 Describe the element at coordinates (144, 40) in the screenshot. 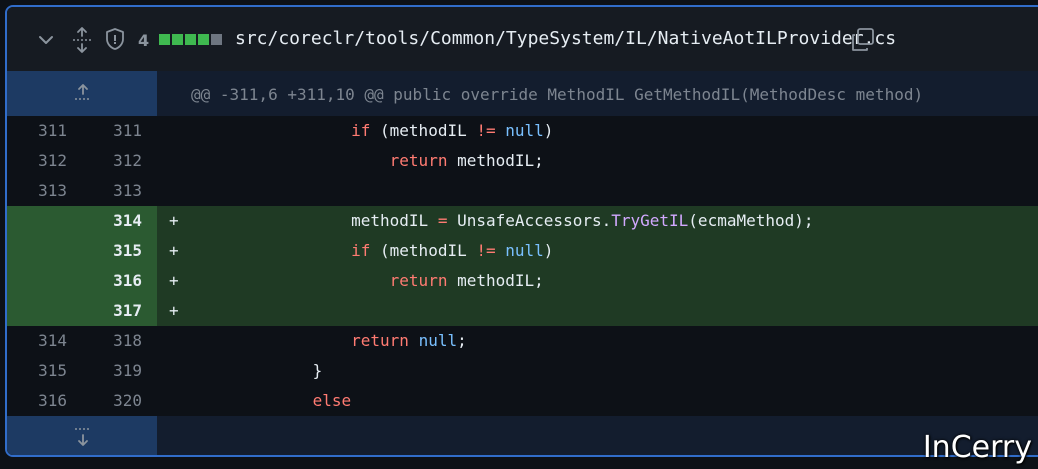

I see `changes-count: 4` at that location.